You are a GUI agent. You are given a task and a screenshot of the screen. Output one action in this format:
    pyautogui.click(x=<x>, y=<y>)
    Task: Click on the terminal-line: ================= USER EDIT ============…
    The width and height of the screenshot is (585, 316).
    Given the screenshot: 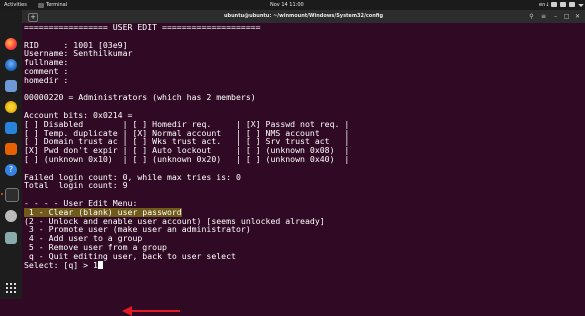 What is the action you would take?
    pyautogui.click(x=186, y=27)
    